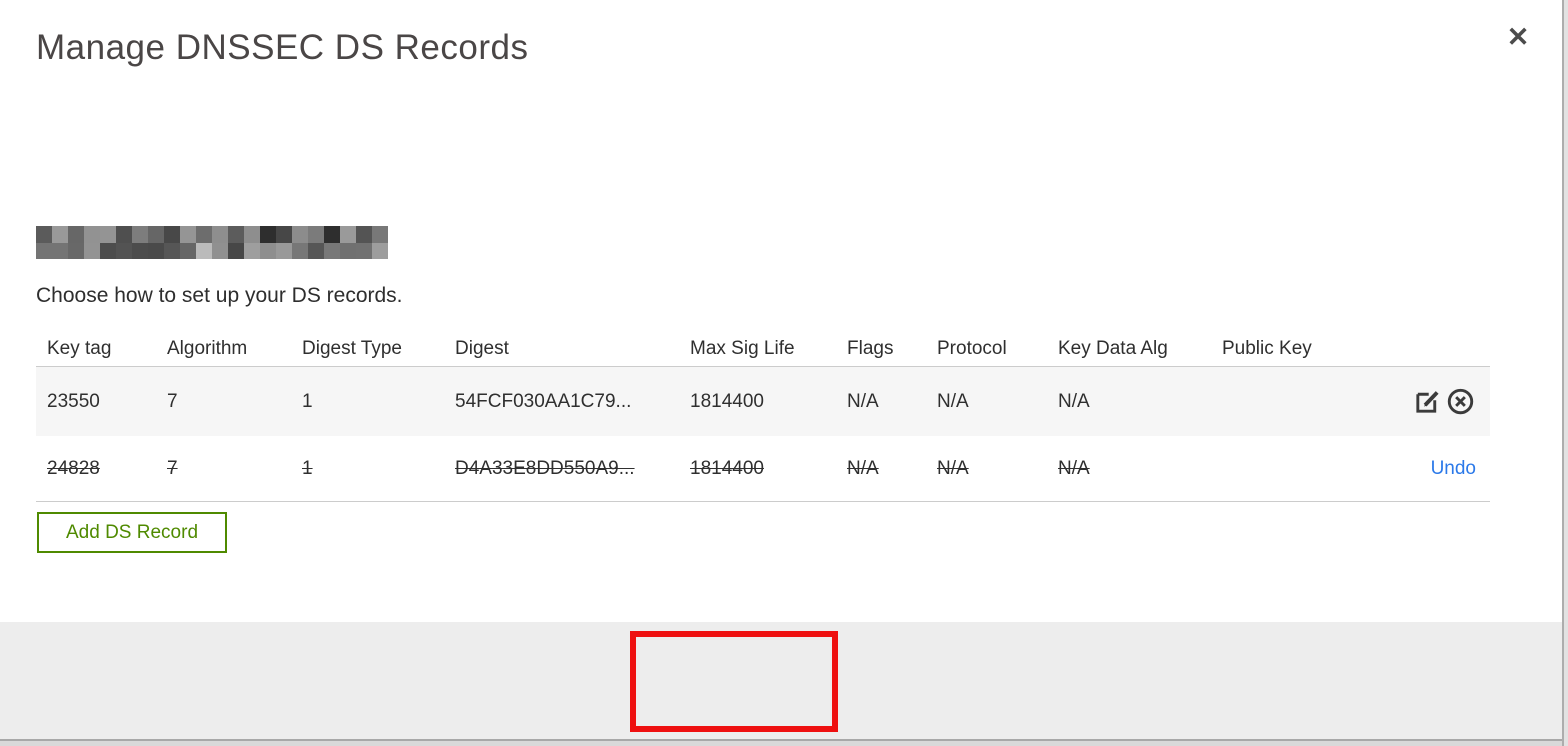  Describe the element at coordinates (742, 348) in the screenshot. I see `col-header-max-sig-life: Max Sig Life` at that location.